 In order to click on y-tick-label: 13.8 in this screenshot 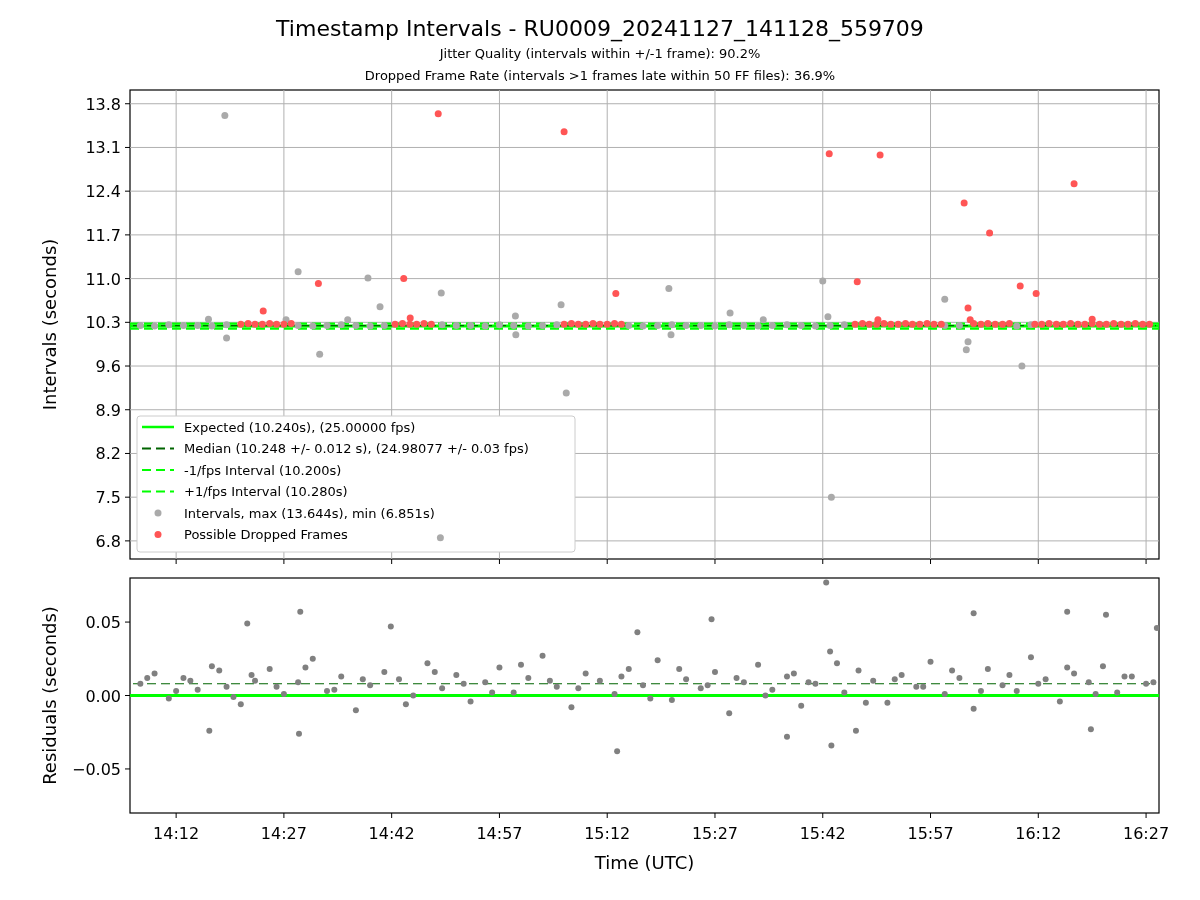, I will do `click(103, 104)`.